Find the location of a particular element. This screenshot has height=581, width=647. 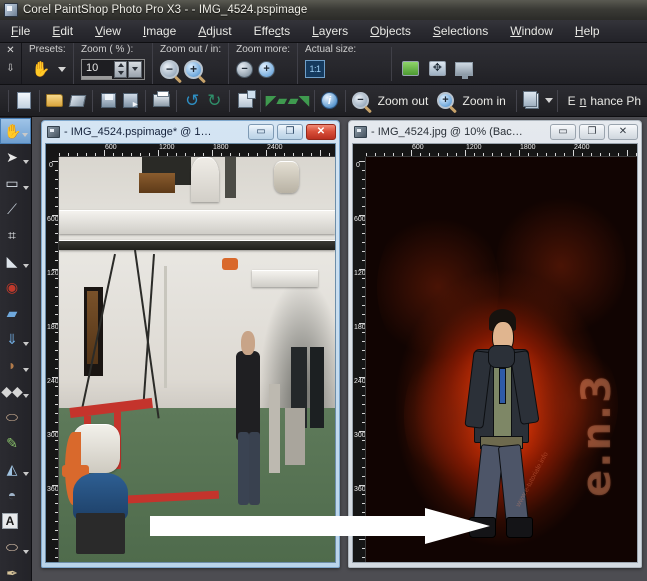

tool-dodge-burn: ◆◆ is located at coordinates (15, 391).